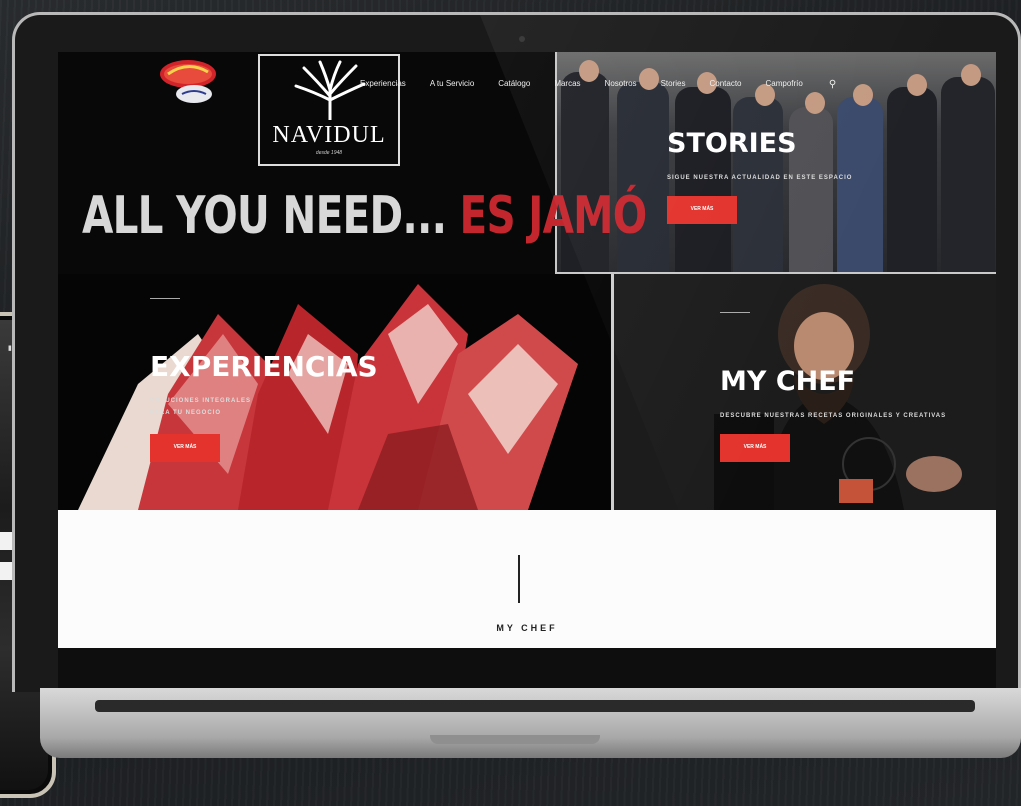  I want to click on campofrio-logo, so click(188, 81).